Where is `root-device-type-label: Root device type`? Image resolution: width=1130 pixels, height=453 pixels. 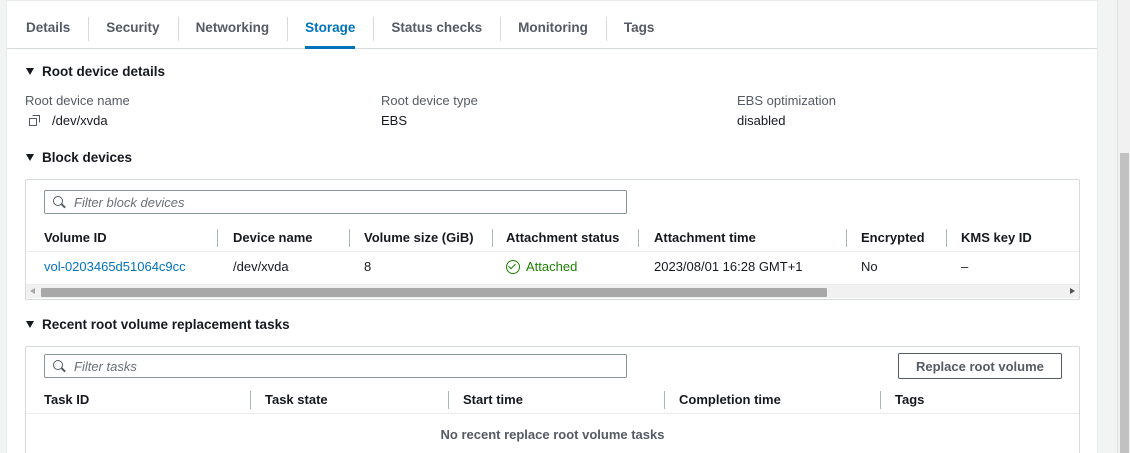 root-device-type-label: Root device type is located at coordinates (429, 100).